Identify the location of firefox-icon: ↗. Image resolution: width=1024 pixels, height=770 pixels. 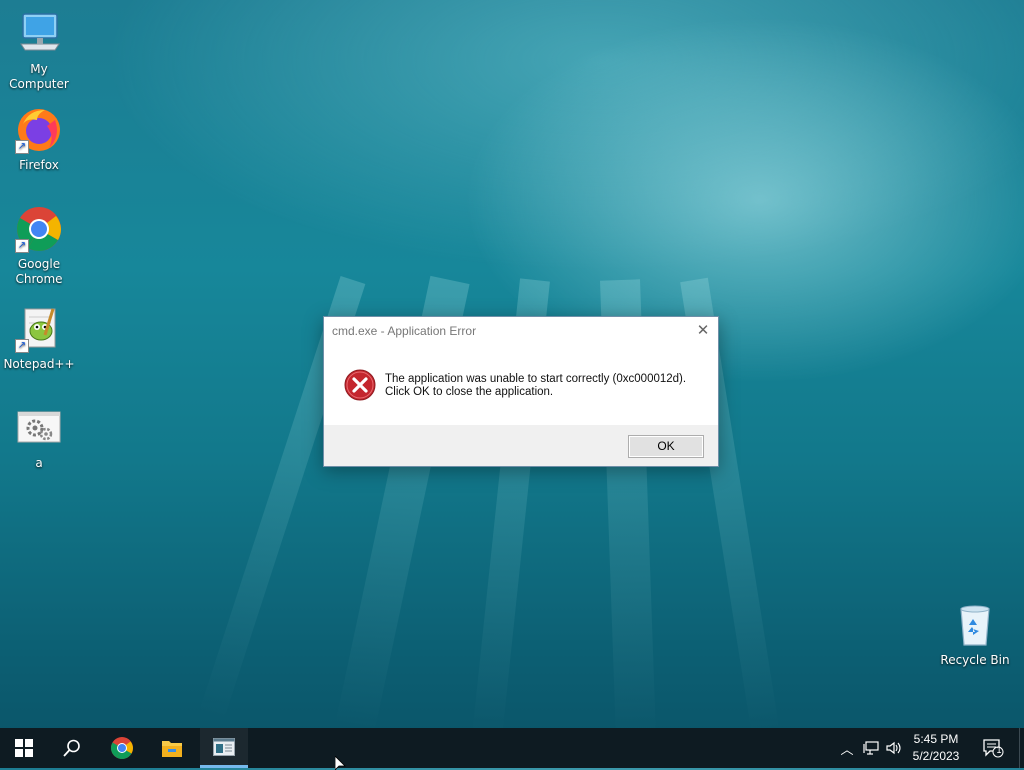
(39, 130).